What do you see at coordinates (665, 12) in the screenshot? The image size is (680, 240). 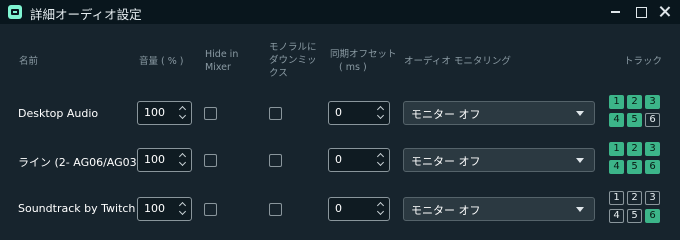 I see `close-icon` at bounding box center [665, 12].